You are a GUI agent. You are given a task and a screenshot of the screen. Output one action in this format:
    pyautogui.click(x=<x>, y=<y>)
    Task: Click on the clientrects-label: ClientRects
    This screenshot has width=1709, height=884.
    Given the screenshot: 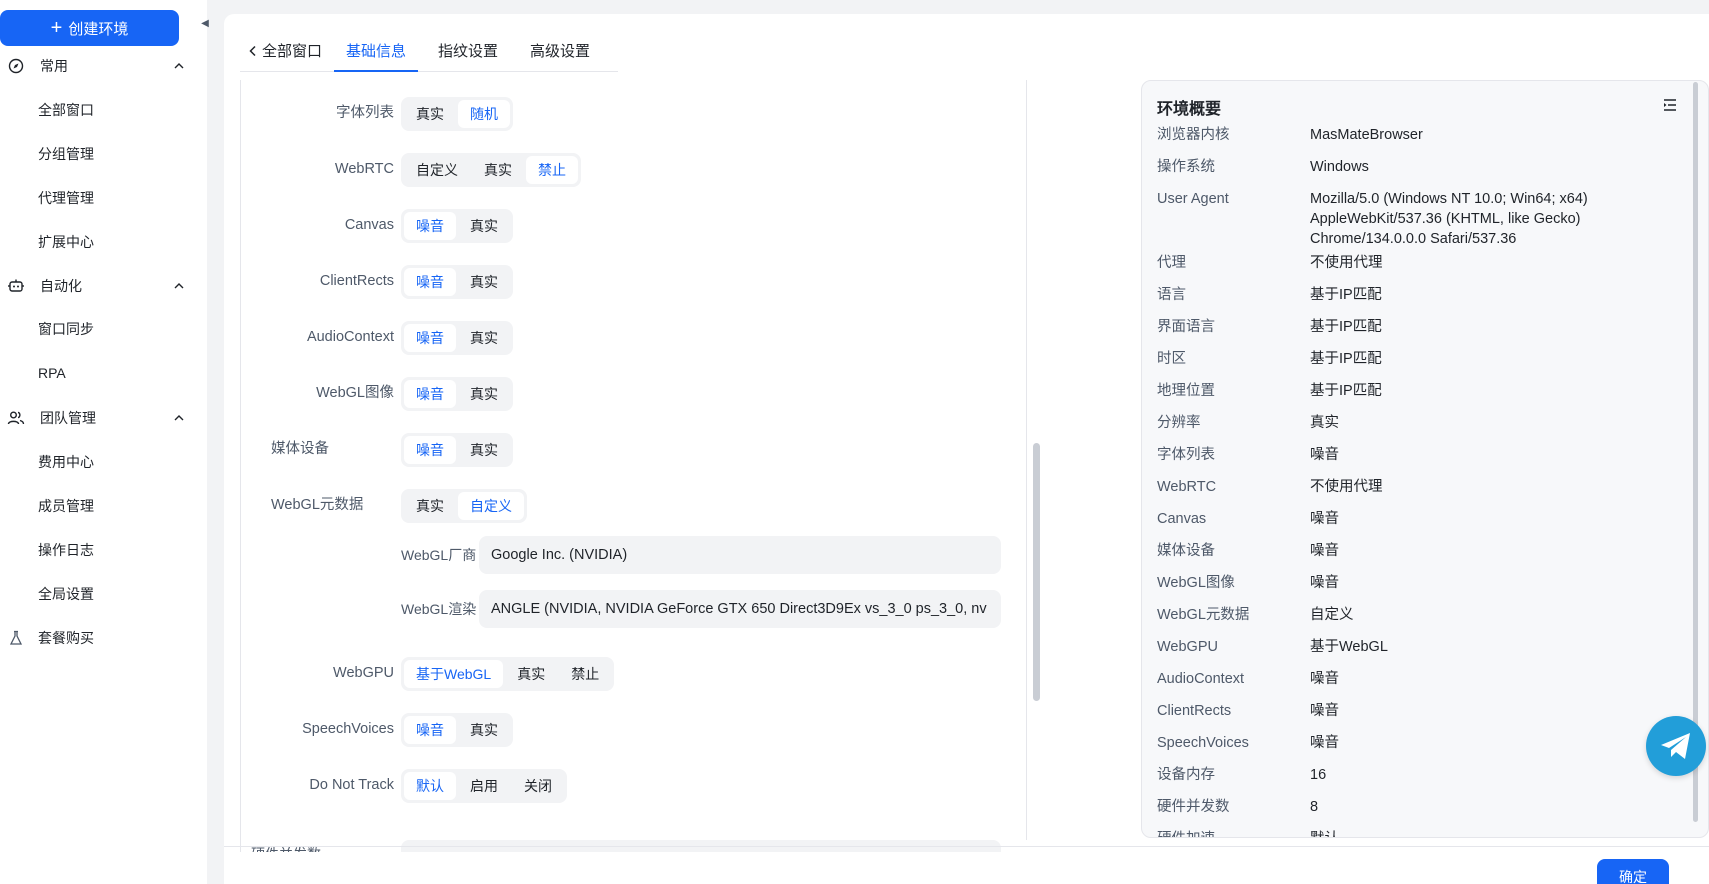 What is the action you would take?
    pyautogui.click(x=356, y=281)
    